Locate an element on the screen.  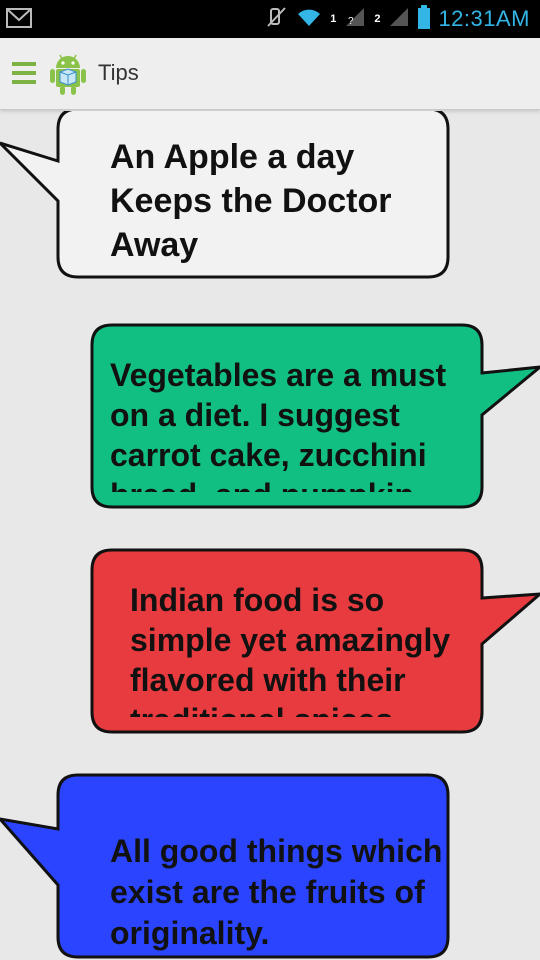
sim2-label: 2 is located at coordinates (377, 19).